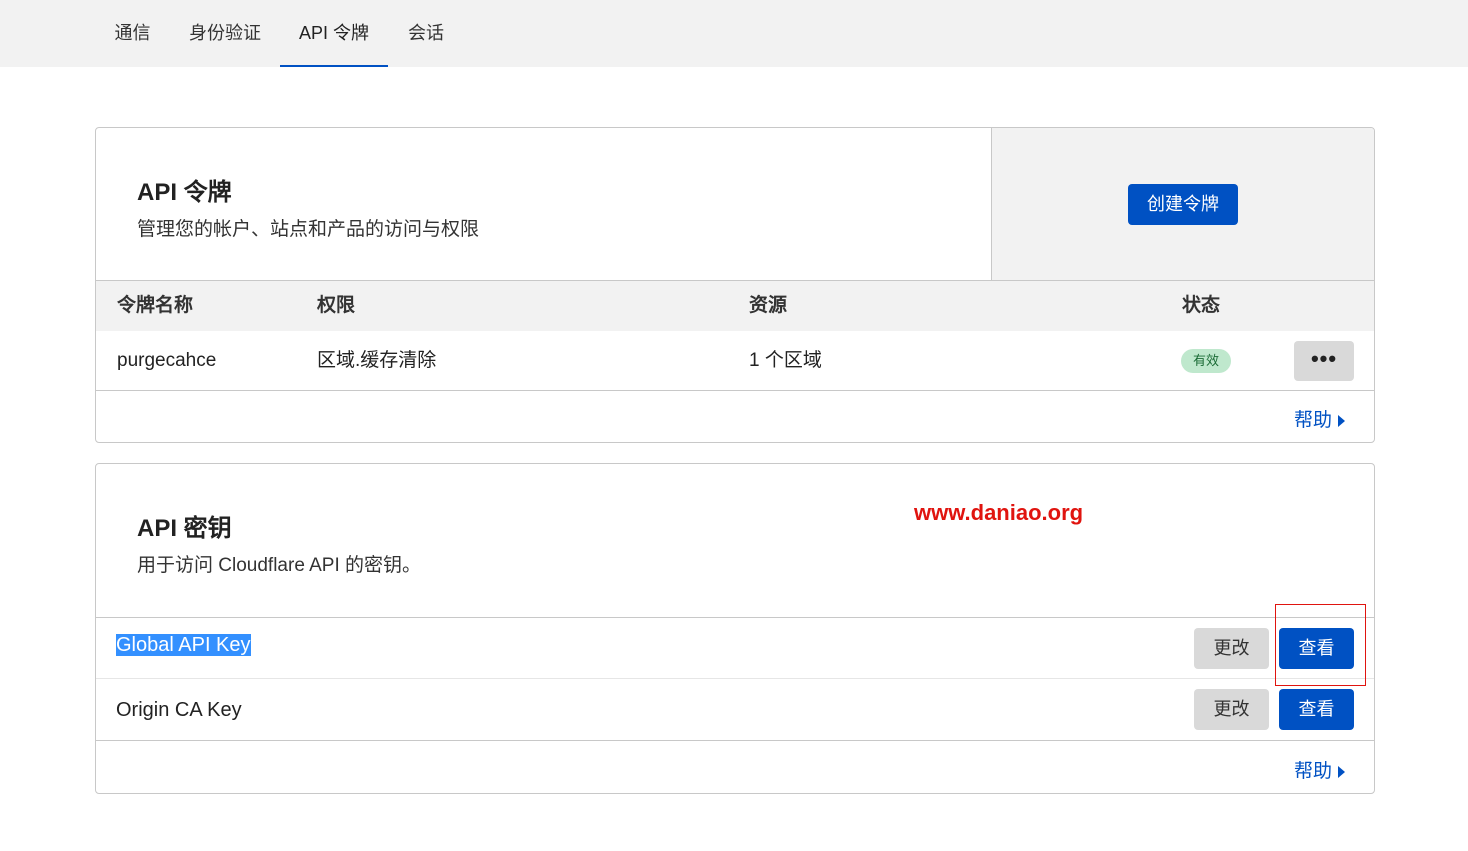  I want to click on key-label: Global API Key, so click(183, 645).